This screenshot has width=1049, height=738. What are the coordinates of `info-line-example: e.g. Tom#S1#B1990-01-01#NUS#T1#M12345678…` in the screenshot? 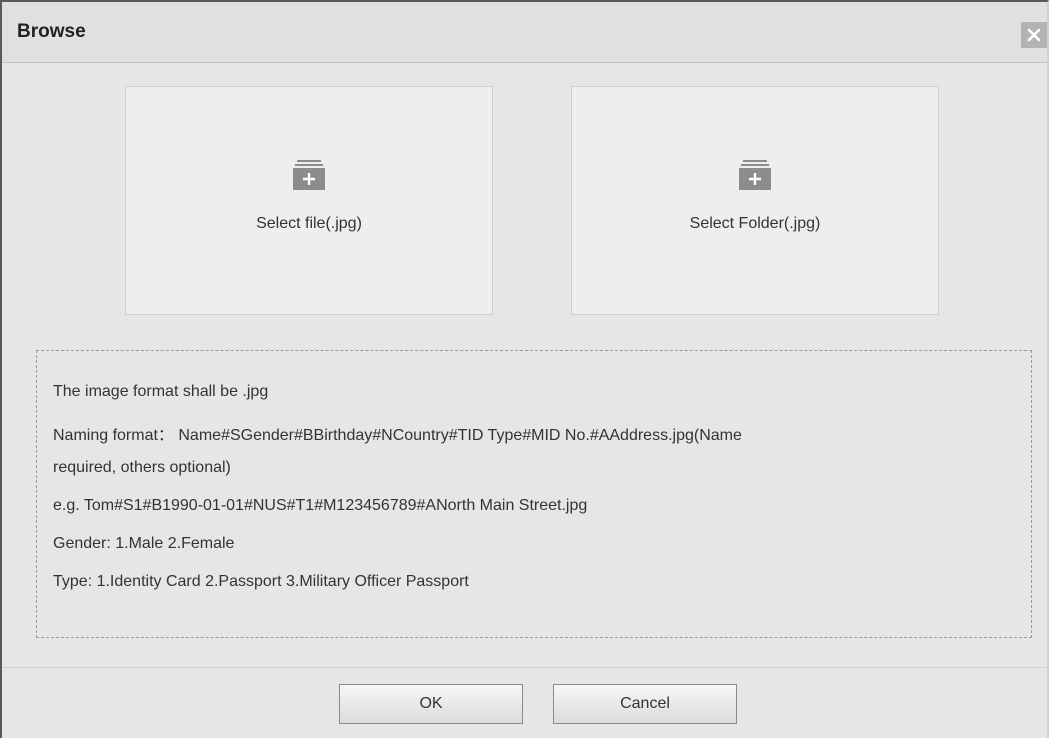 It's located at (320, 505).